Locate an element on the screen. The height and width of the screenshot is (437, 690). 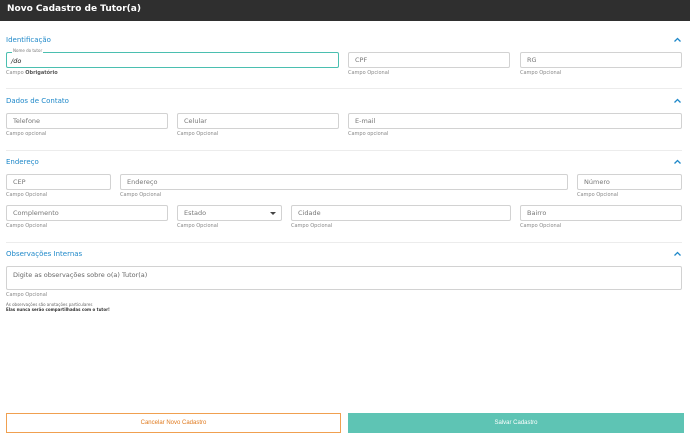
complemento-placeholder: Complemento is located at coordinates (36, 213).